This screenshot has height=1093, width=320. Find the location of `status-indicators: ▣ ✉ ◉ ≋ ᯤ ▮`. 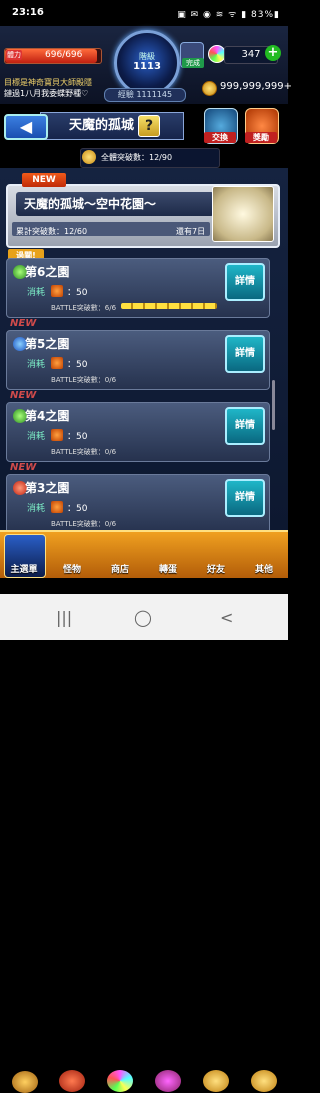

status-indicators: ▣ ✉ ◉ ≋ ᯤ ▮ is located at coordinates (212, 15).